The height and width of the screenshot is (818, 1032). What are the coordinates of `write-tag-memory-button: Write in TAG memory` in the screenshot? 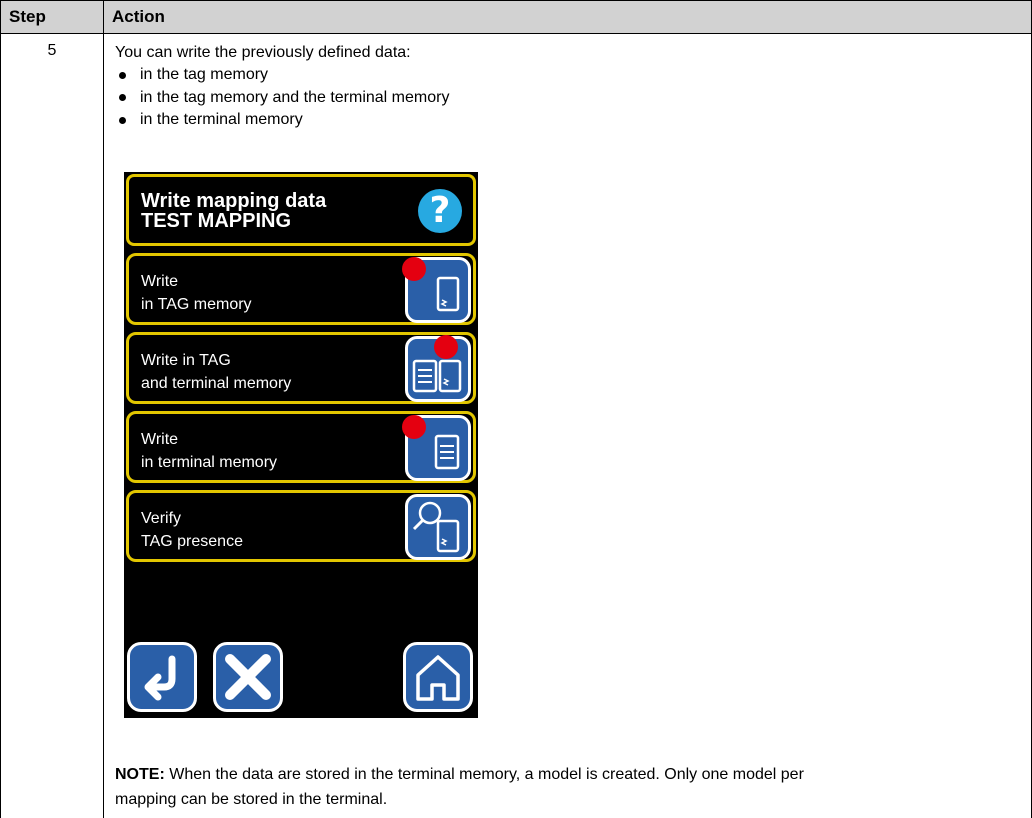 It's located at (301, 289).